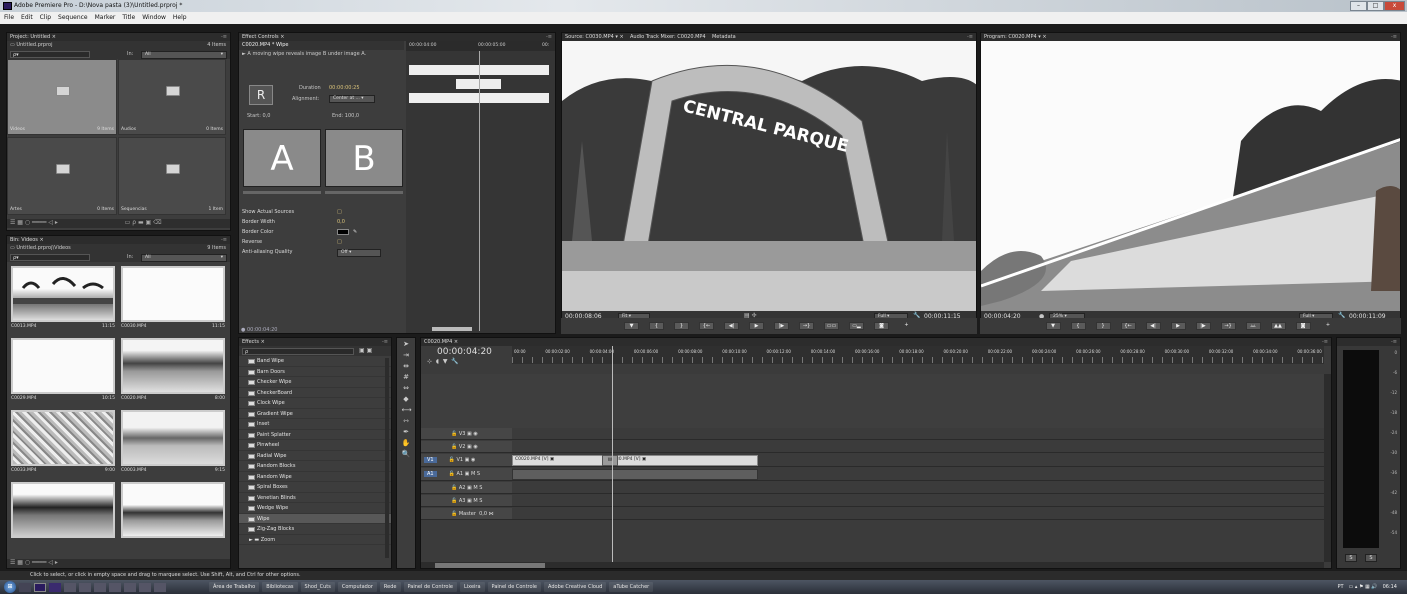 Image resolution: width=1407 pixels, height=594 pixels. Describe the element at coordinates (514, 587) in the screenshot. I see `taskbar-control-panel-2: Painel de Controle` at that location.